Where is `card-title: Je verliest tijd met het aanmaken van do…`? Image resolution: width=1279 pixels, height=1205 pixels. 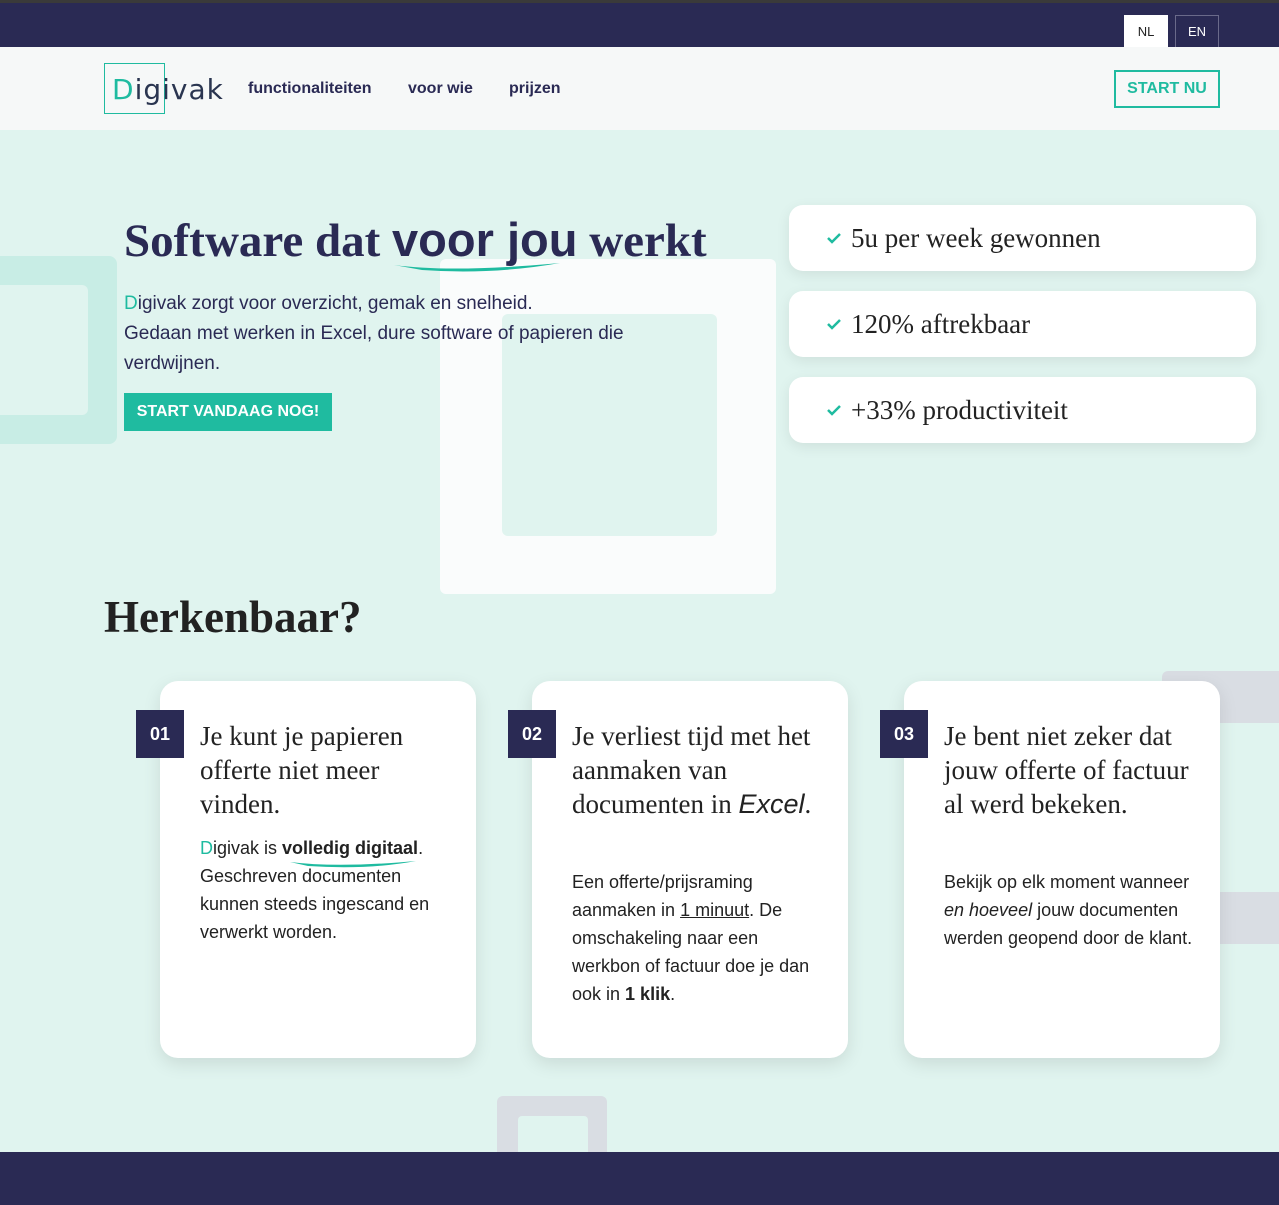
card-title: Je verliest tijd met het aanmaken van do… is located at coordinates (697, 770).